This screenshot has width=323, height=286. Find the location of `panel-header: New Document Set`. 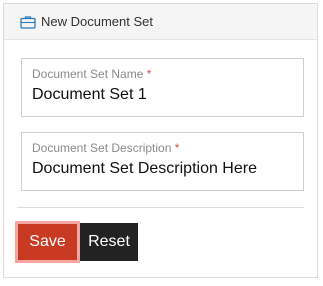

panel-header: New Document Set is located at coordinates (160, 22).